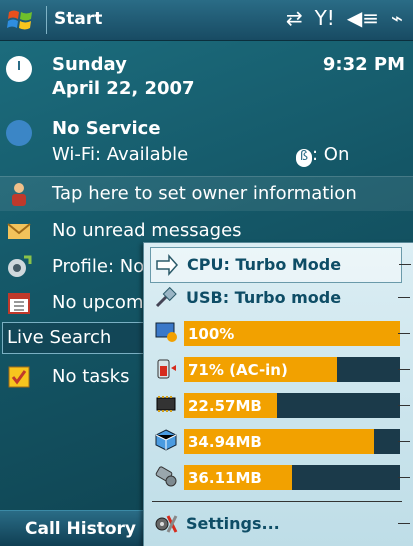 The height and width of the screenshot is (546, 413). What do you see at coordinates (325, 18) in the screenshot?
I see `signal-icon: Y!` at bounding box center [325, 18].